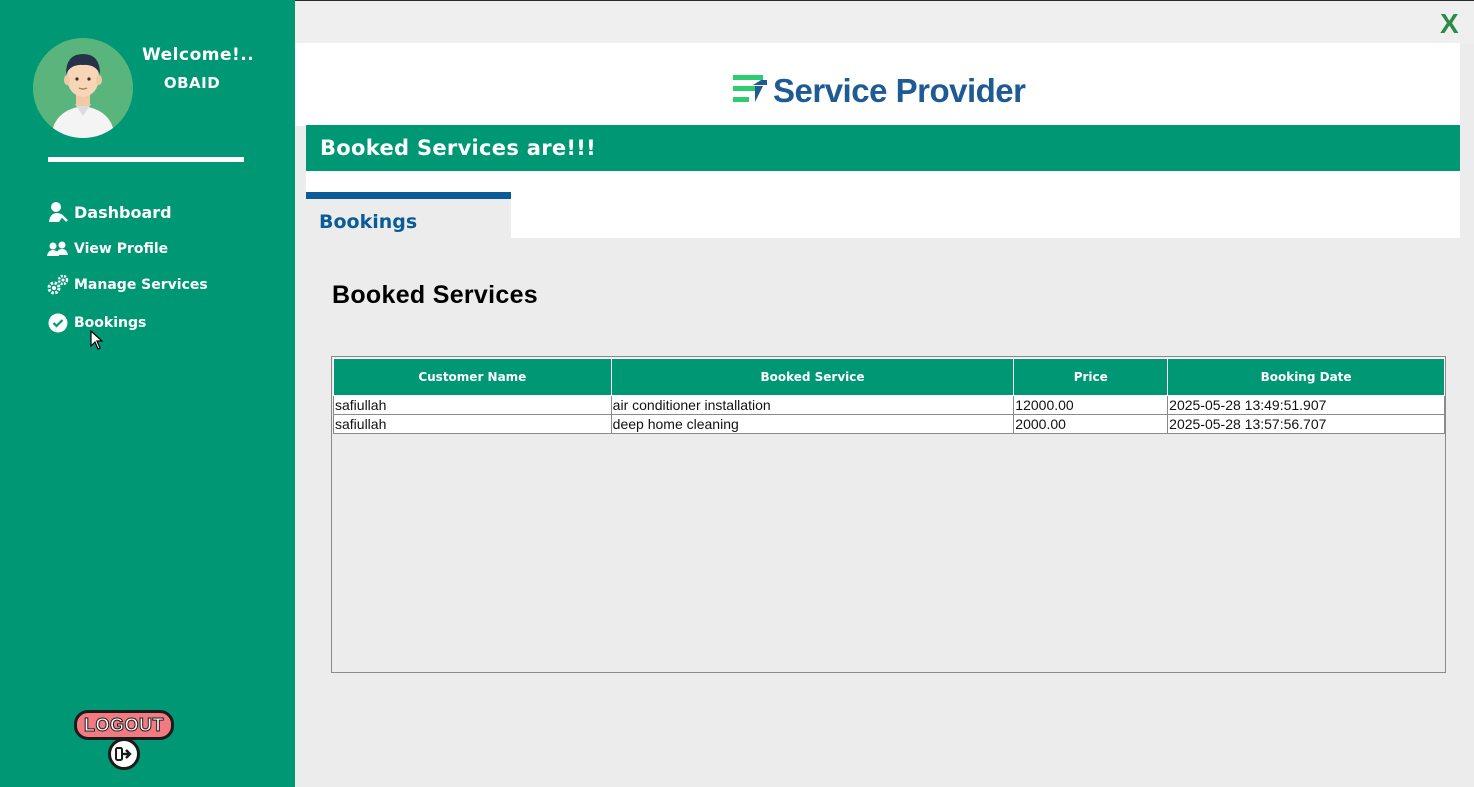 The width and height of the screenshot is (1474, 787). I want to click on column-header: Booking Date, so click(1306, 377).